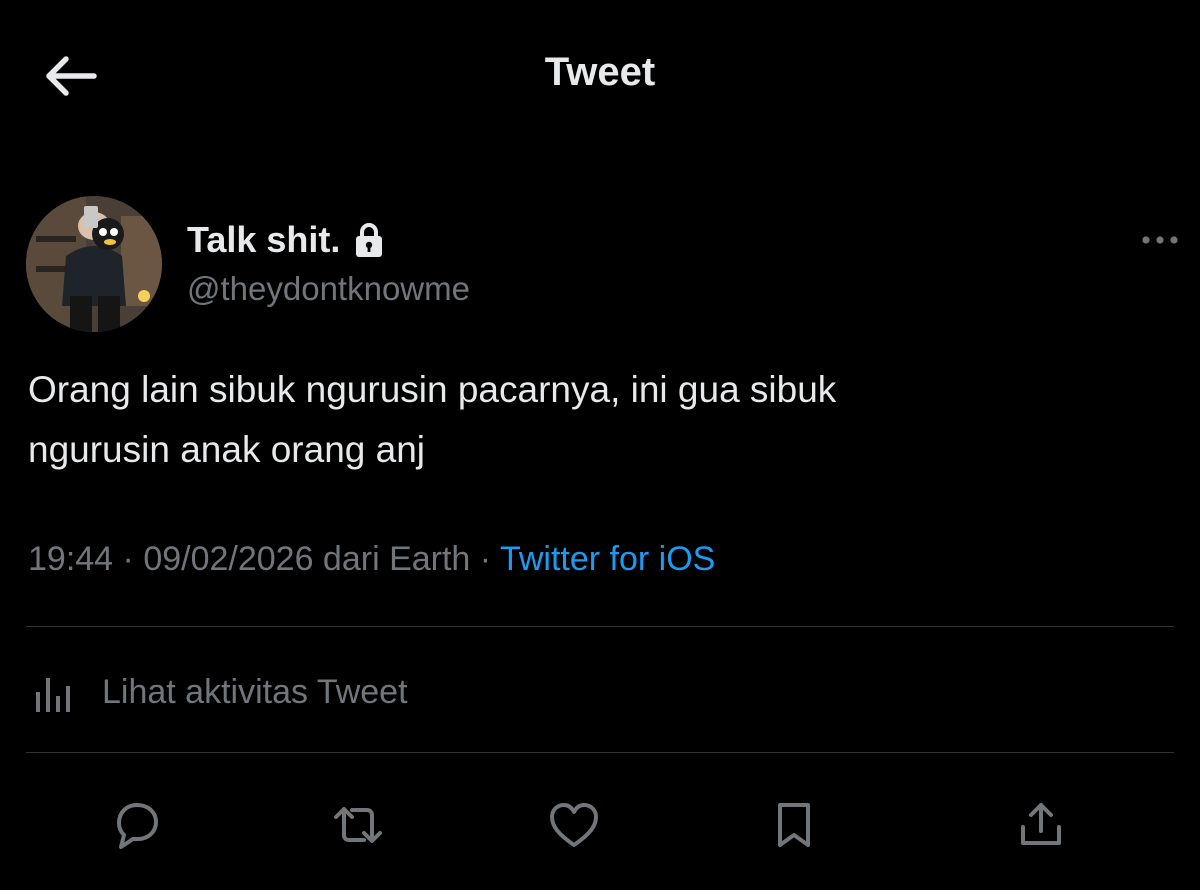 The height and width of the screenshot is (890, 1200). I want to click on like-button, so click(574, 825).